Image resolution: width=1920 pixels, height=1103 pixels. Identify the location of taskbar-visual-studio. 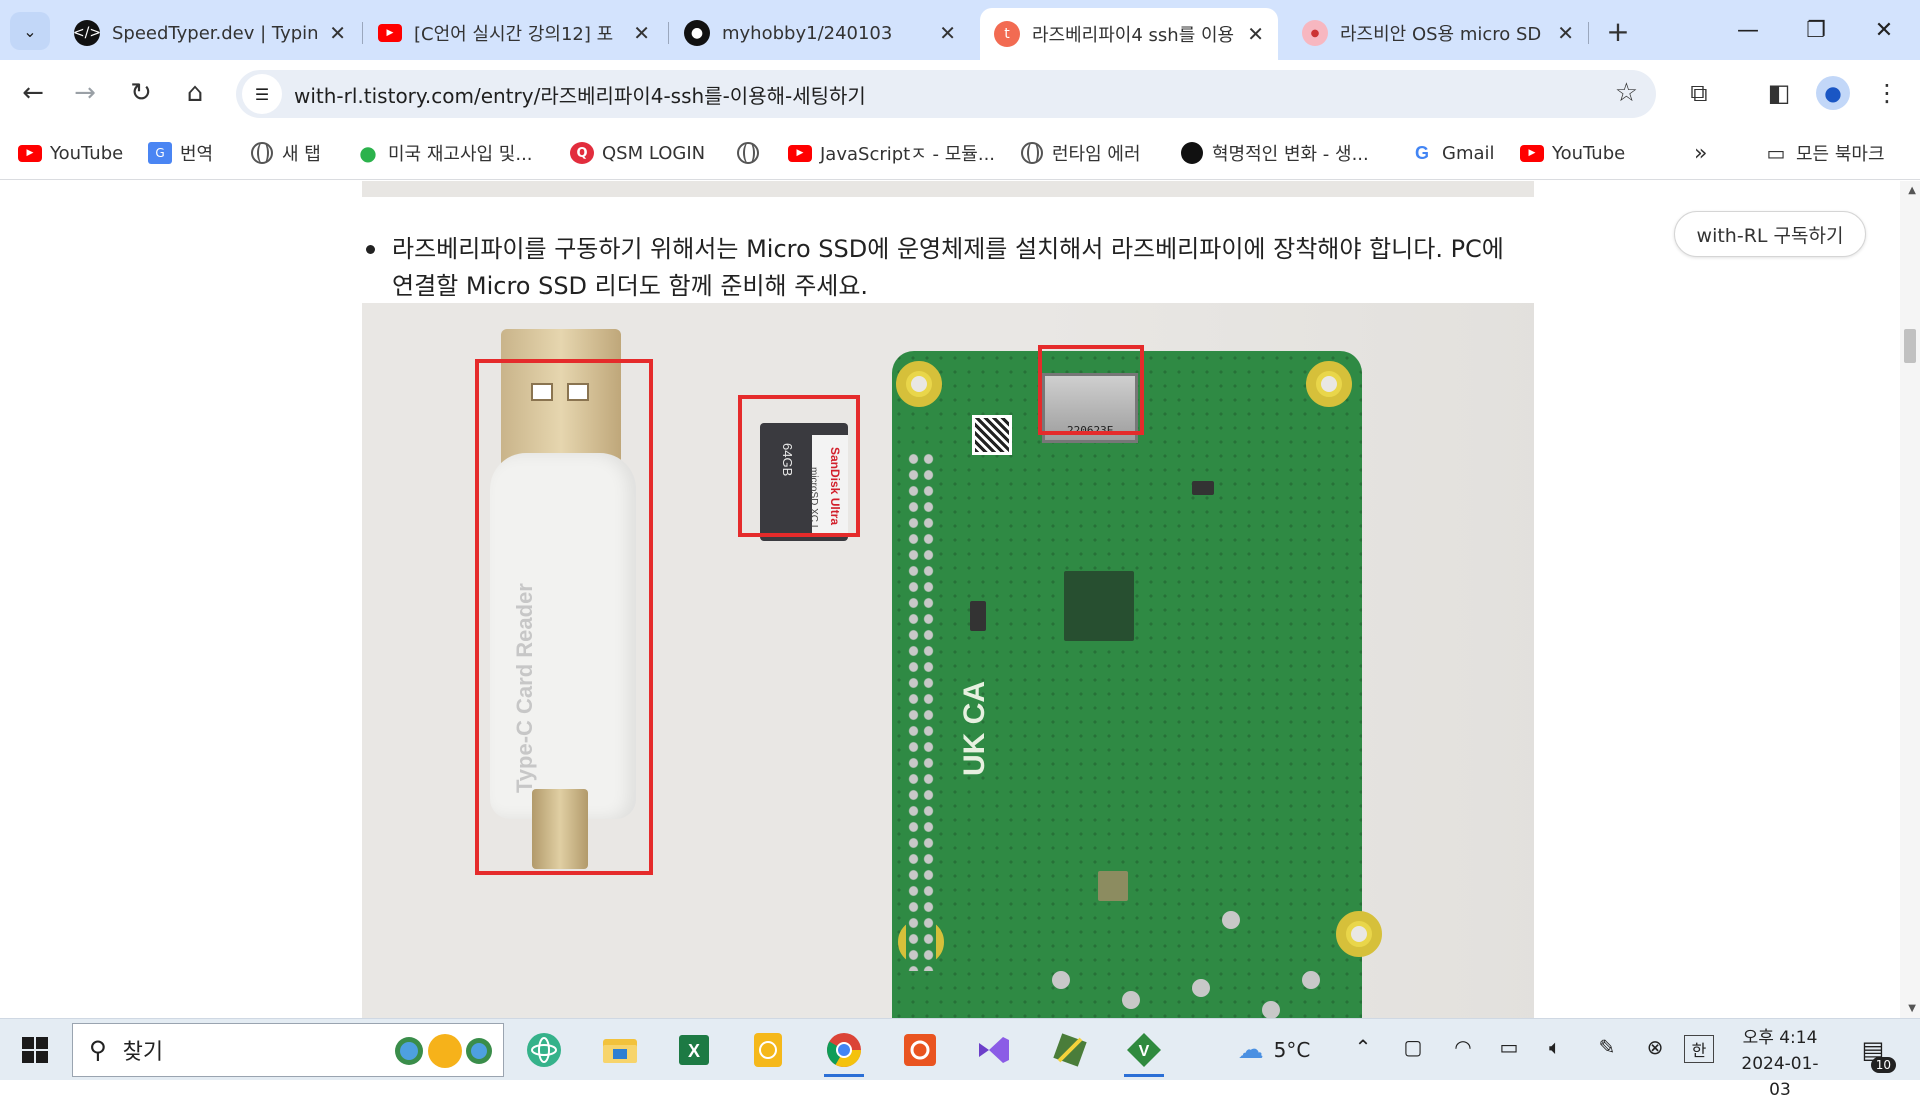
(994, 1050).